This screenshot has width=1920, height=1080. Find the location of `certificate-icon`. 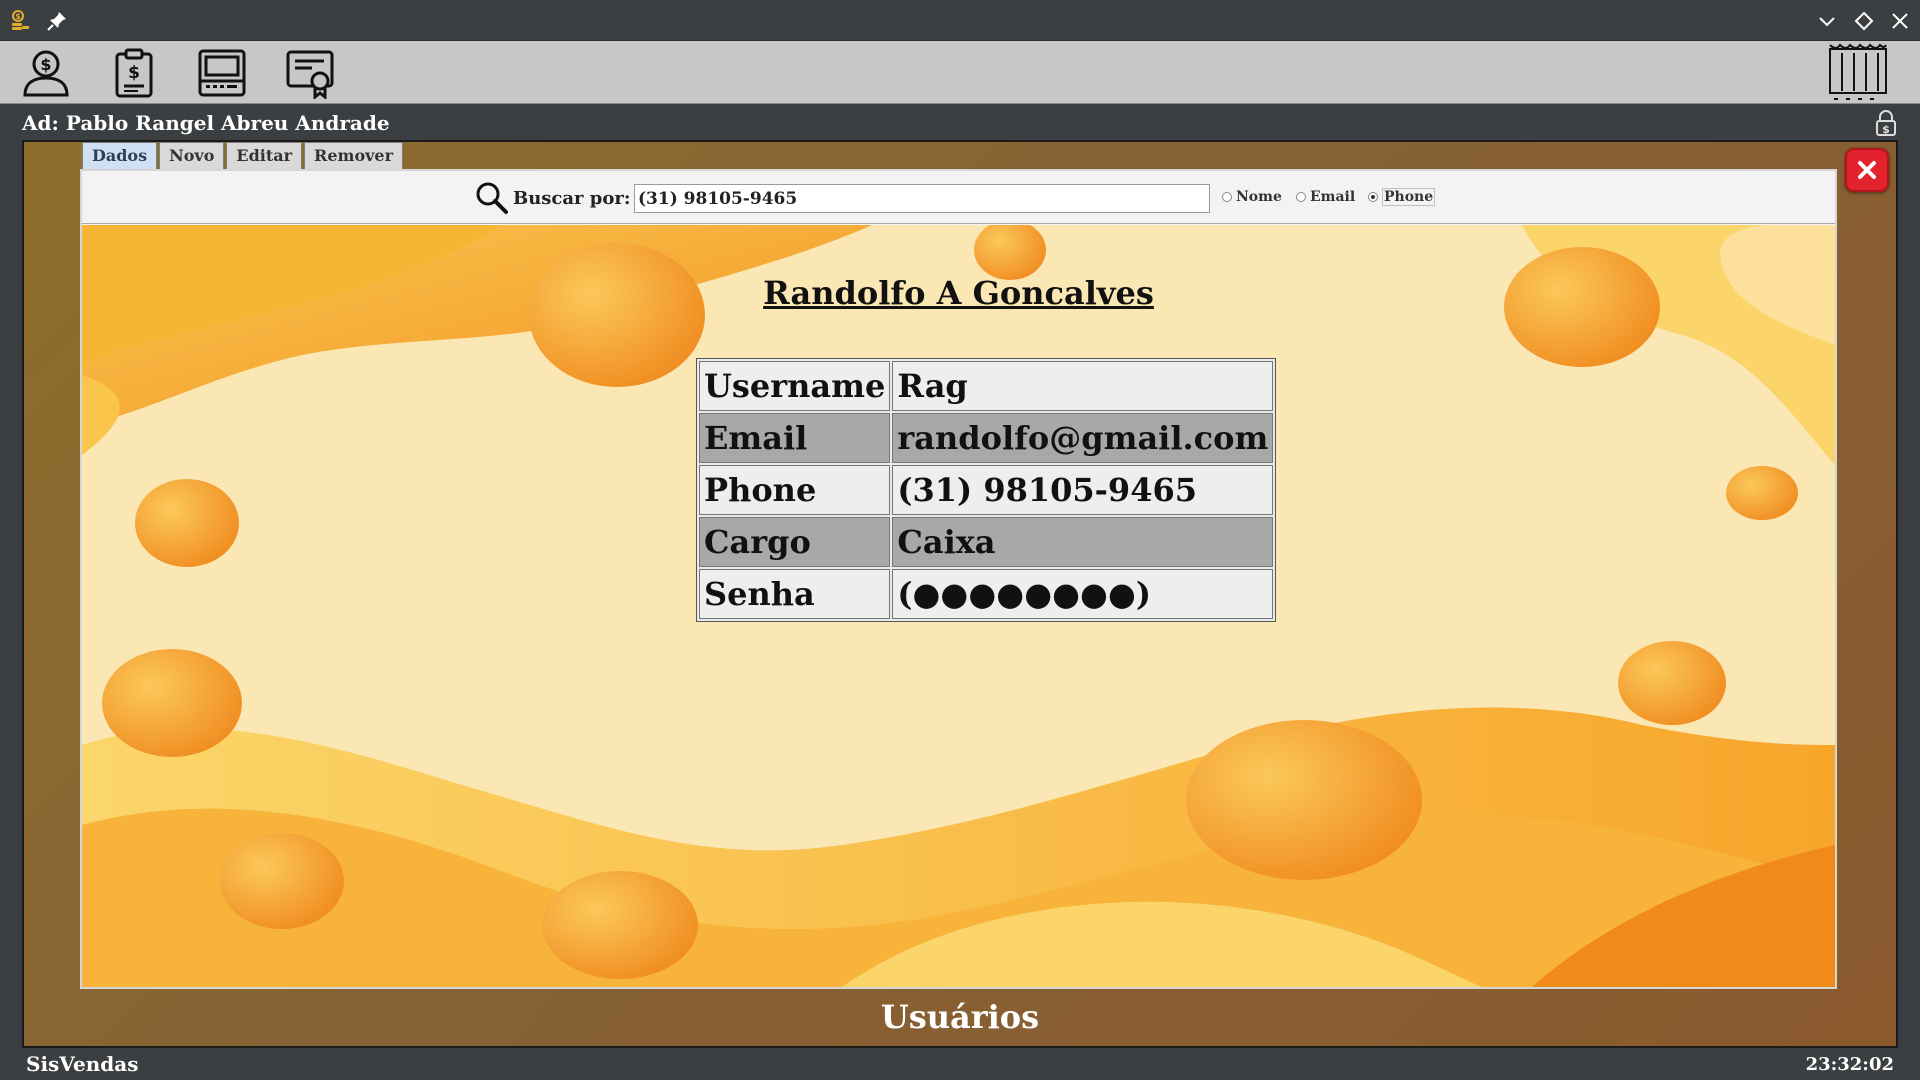

certificate-icon is located at coordinates (310, 75).